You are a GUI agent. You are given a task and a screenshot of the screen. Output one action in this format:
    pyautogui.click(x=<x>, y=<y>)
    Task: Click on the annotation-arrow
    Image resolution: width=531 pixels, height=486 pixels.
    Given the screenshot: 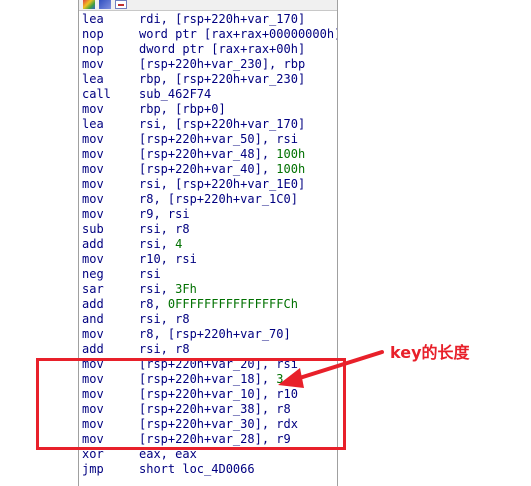 What is the action you would take?
    pyautogui.click(x=331, y=369)
    